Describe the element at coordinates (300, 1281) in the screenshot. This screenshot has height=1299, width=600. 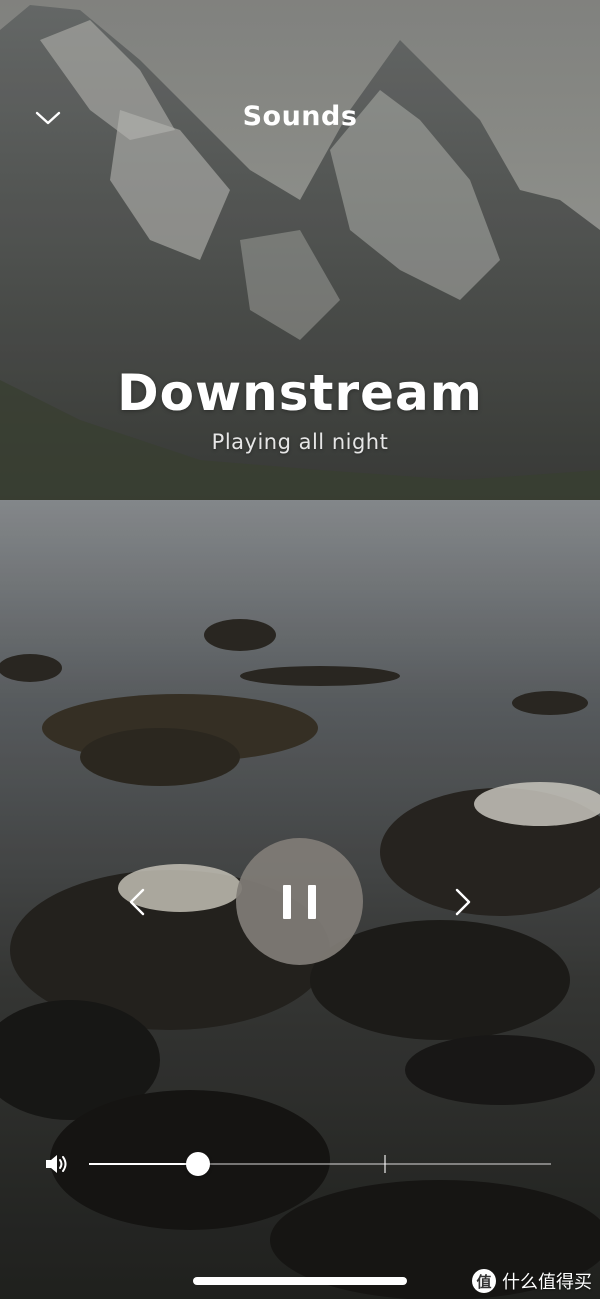
I see `home-indicator` at that location.